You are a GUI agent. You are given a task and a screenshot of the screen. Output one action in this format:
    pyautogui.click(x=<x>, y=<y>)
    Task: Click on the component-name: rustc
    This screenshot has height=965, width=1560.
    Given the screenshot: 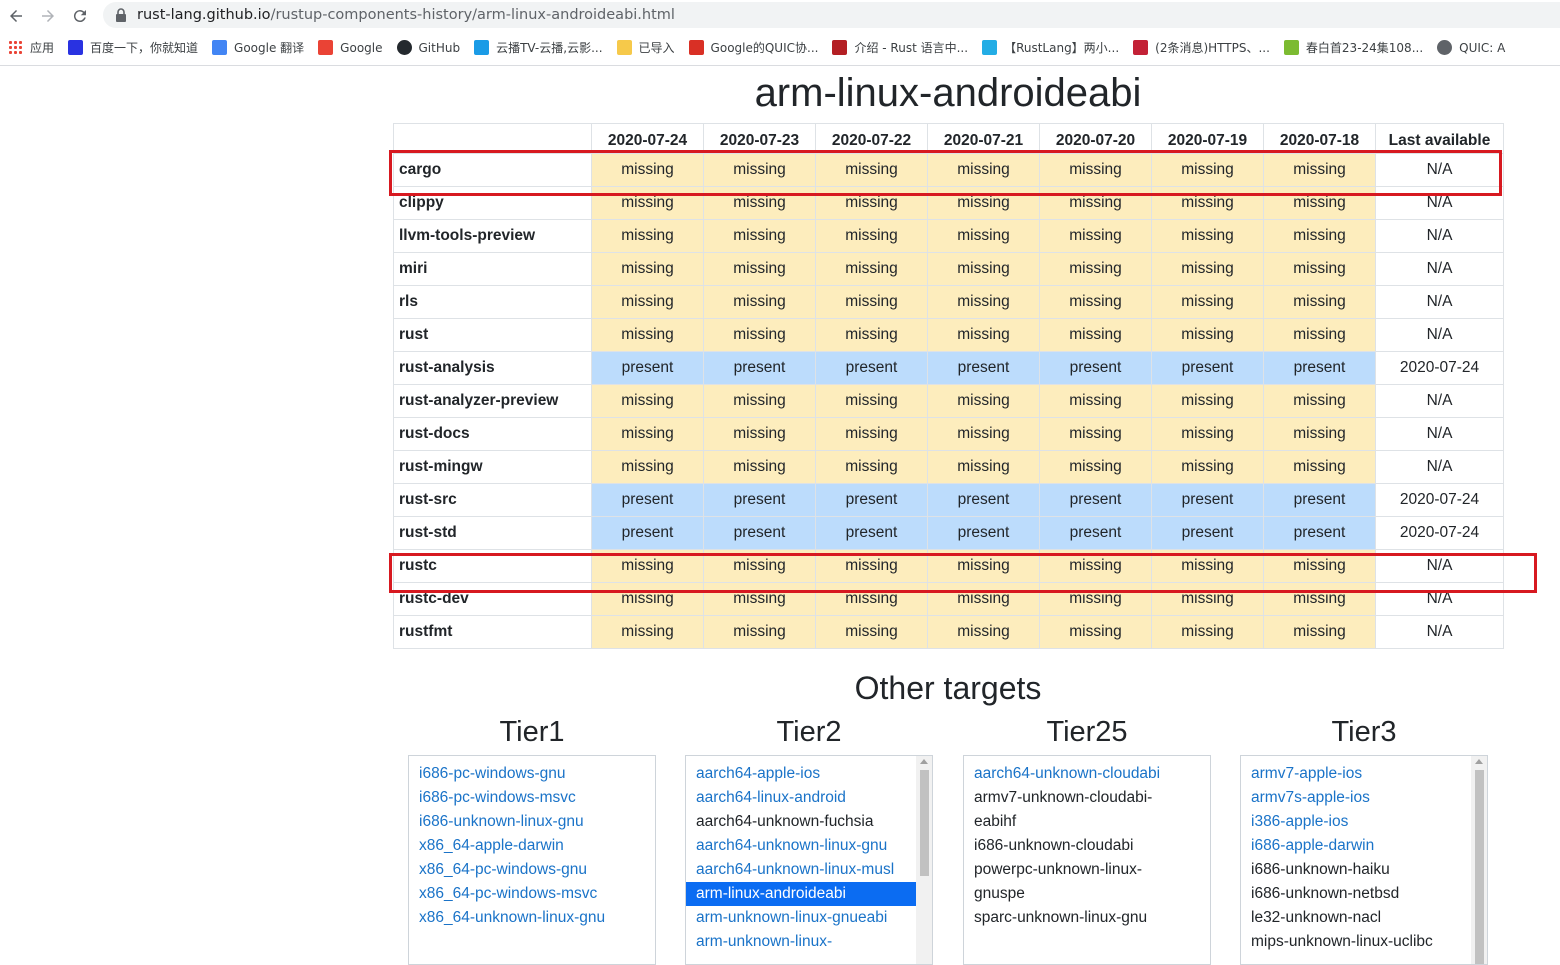 What is the action you would take?
    pyautogui.click(x=492, y=566)
    